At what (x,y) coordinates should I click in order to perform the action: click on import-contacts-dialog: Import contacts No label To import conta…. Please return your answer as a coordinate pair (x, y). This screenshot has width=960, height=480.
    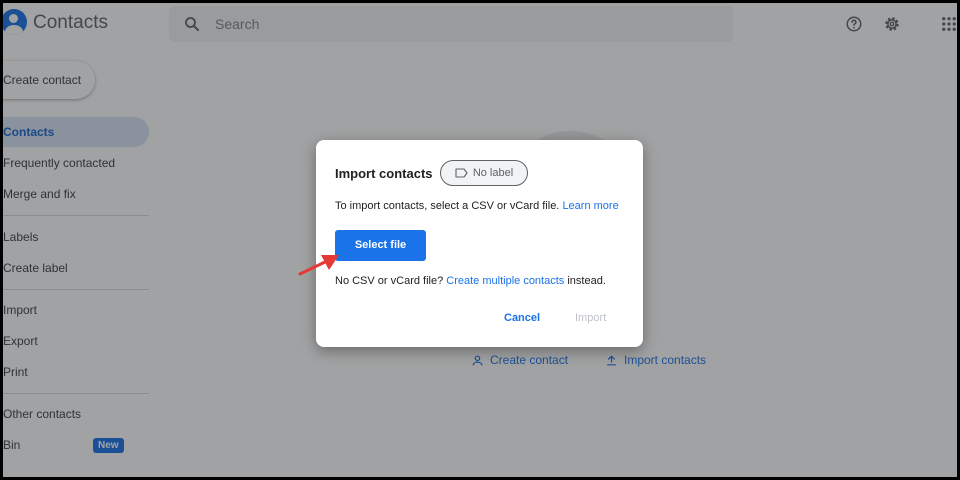
    Looking at the image, I should click on (479, 243).